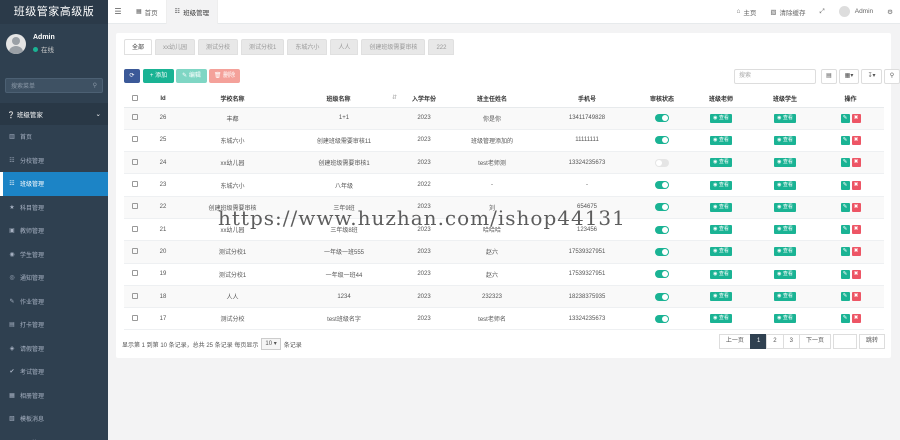  Describe the element at coordinates (746, 12) in the screenshot. I see `home-link: ⌂ 主页` at that location.